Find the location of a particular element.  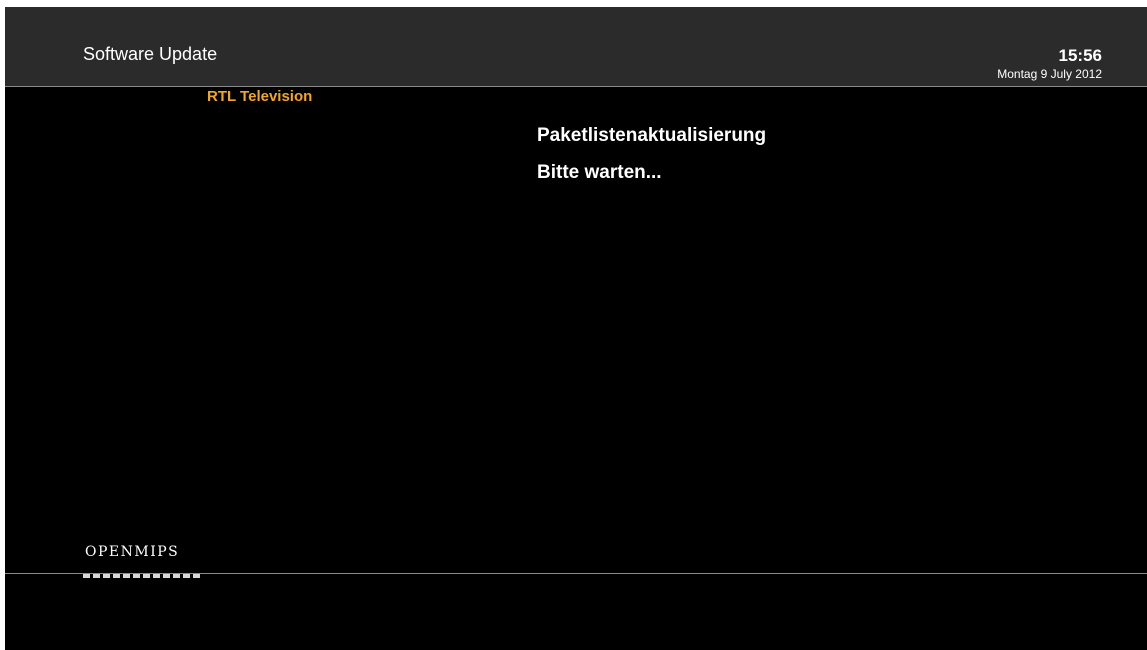

header-bar: Software Update 15:56 Montag 9 July 2012 is located at coordinates (576, 47).